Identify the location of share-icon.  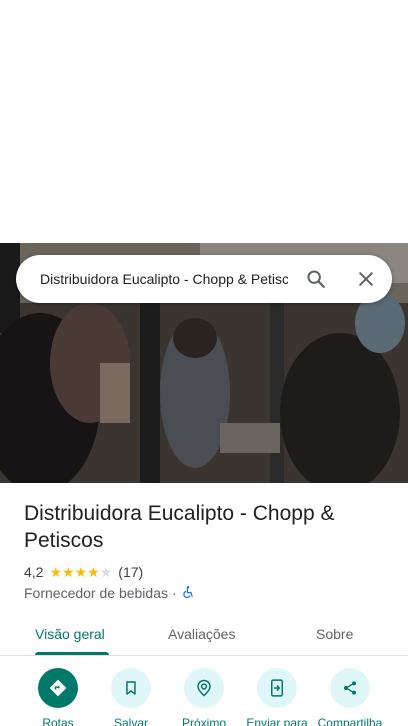
(350, 688).